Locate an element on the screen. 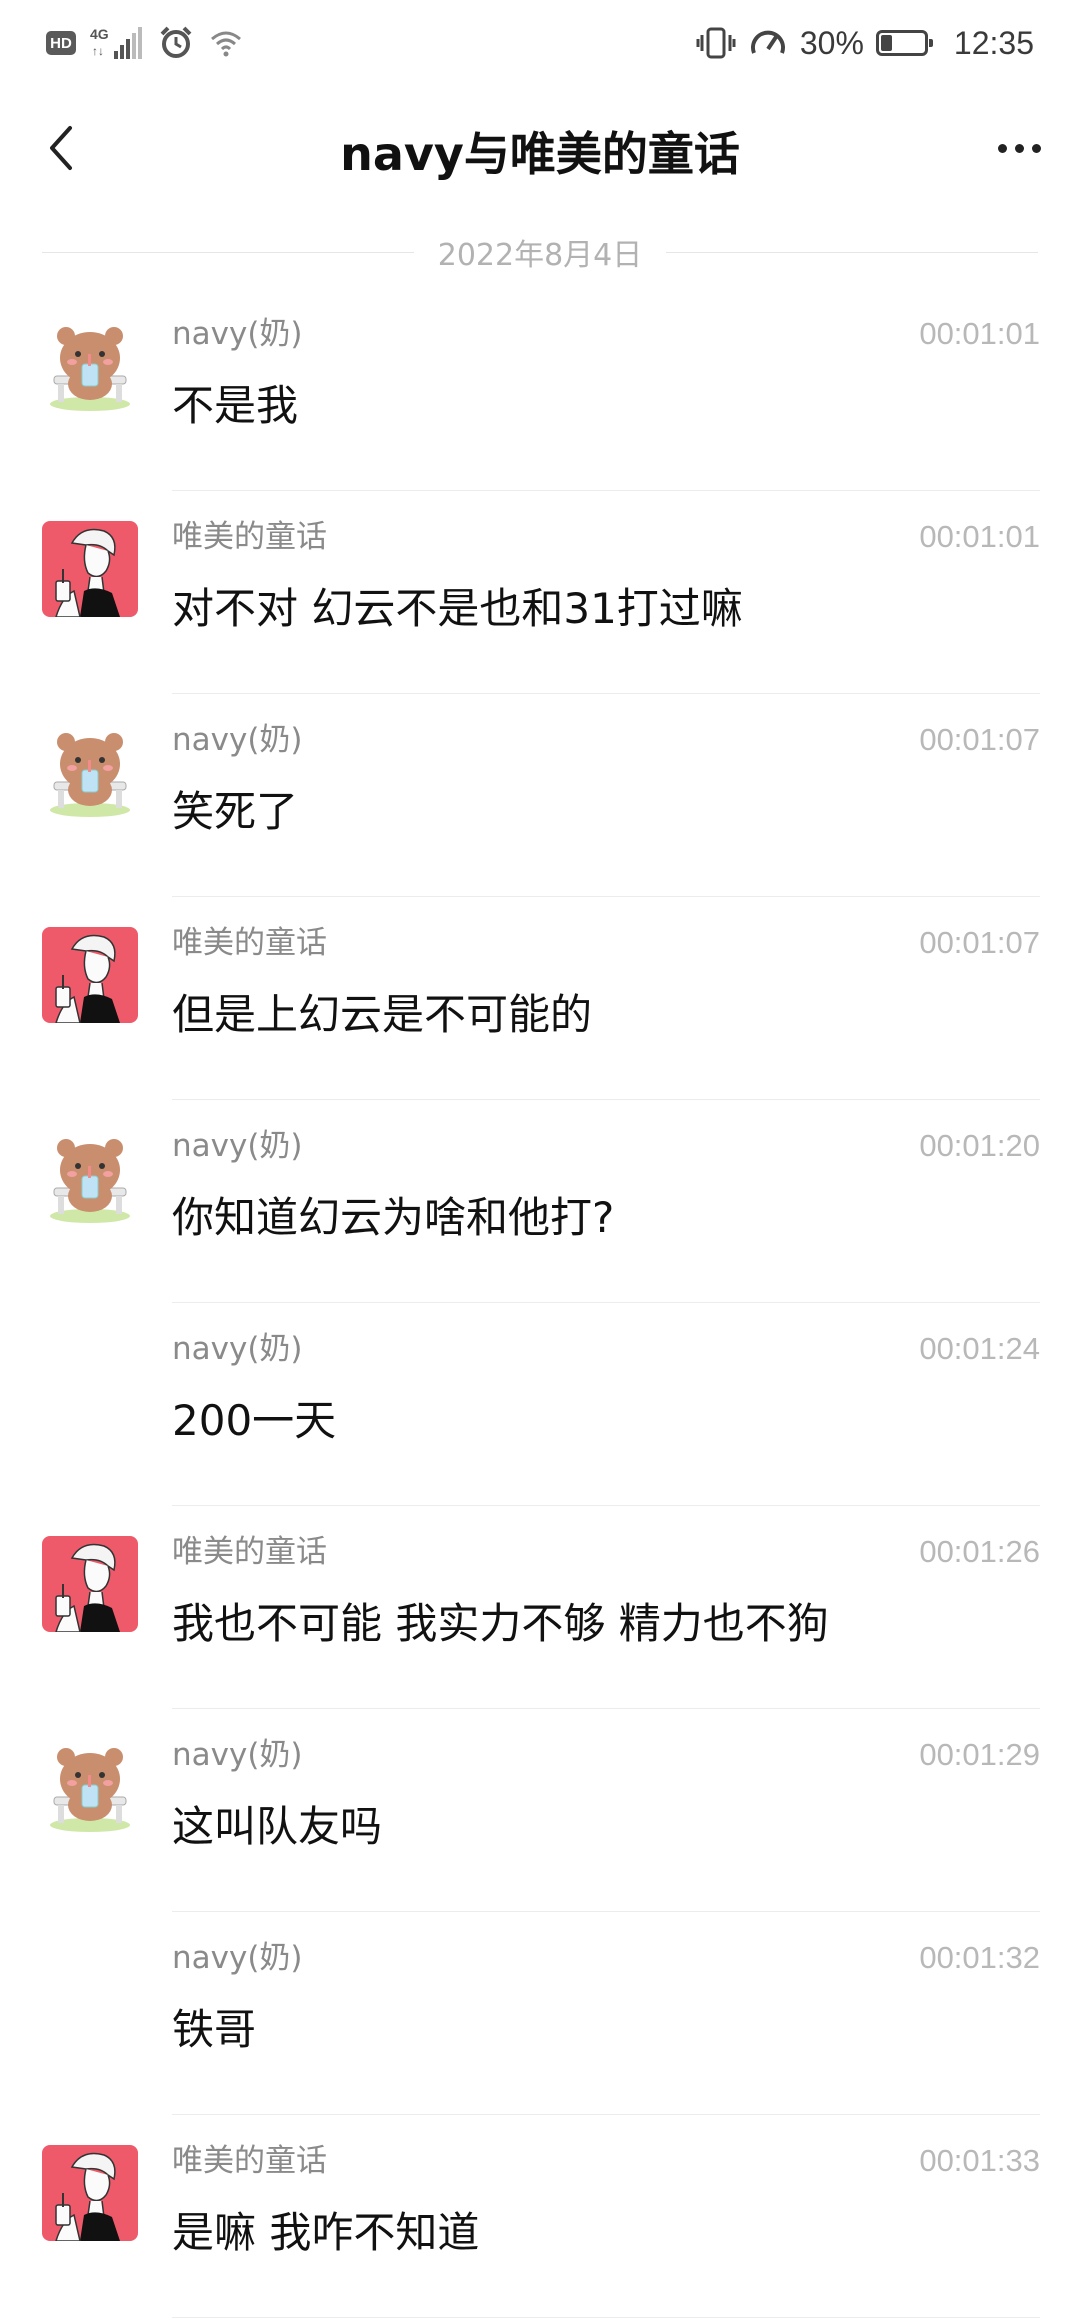 The height and width of the screenshot is (2318, 1080). battery-percent: 30% is located at coordinates (831, 42).